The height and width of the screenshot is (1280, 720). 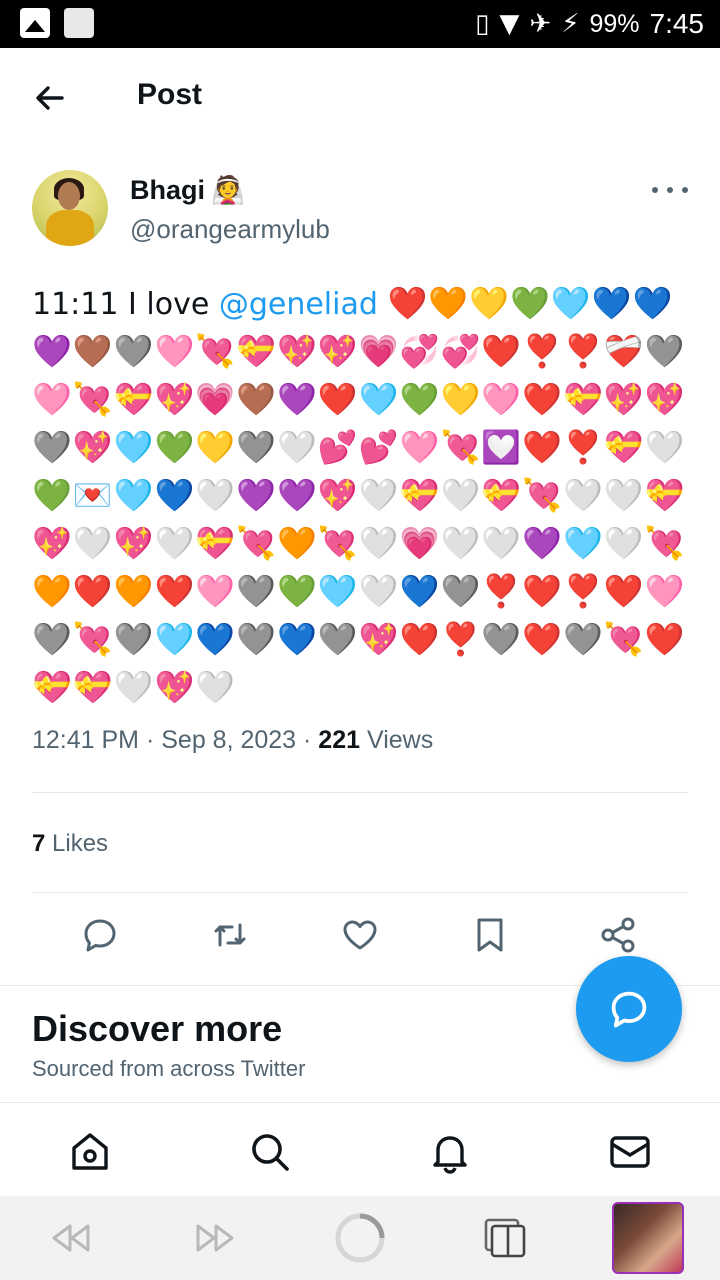 What do you see at coordinates (216, 1238) in the screenshot?
I see `fast-forward-icon` at bounding box center [216, 1238].